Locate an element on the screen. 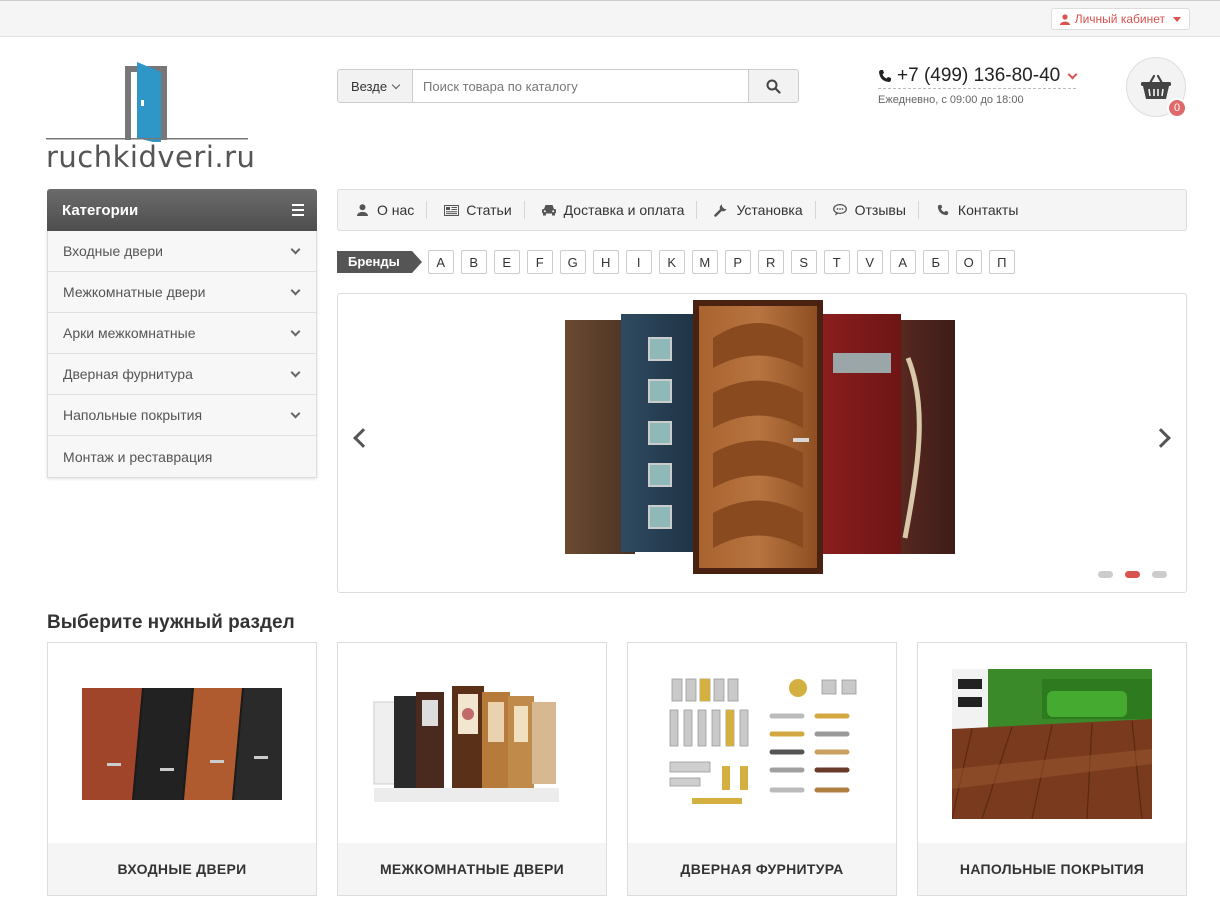  brand-letter: B is located at coordinates (473, 262).